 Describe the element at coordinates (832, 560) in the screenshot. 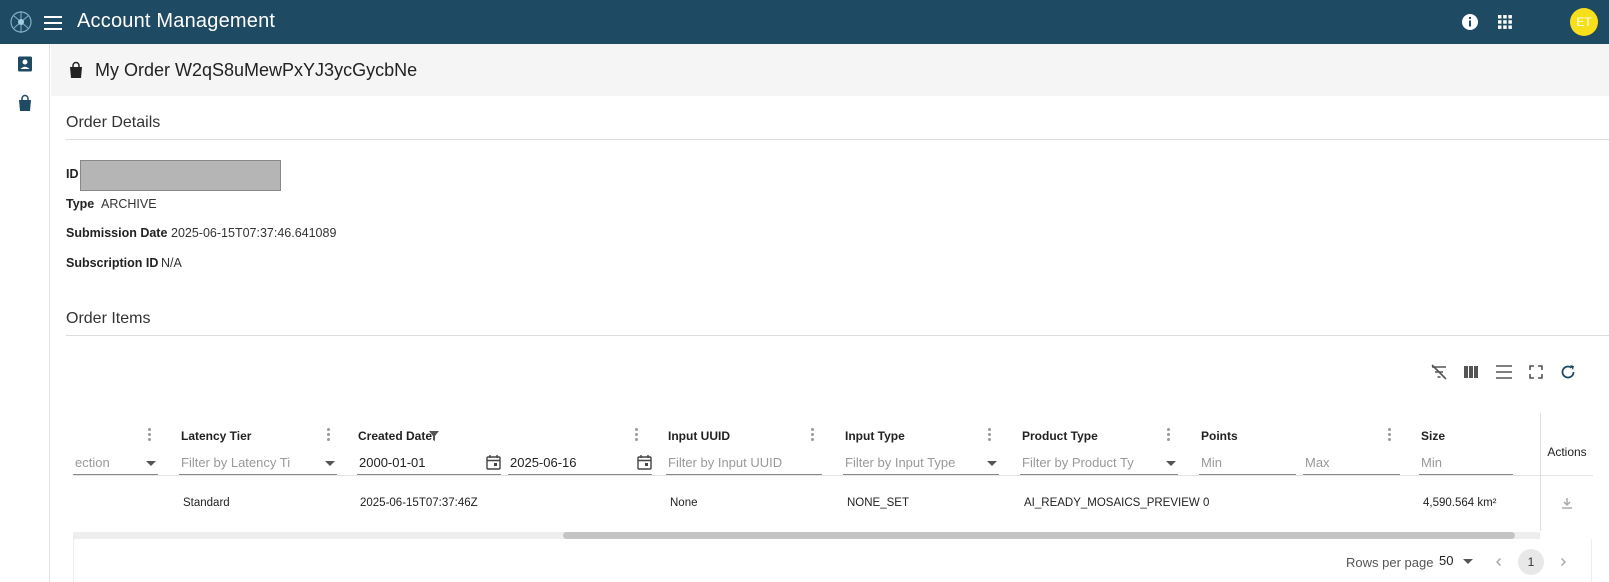

I see `grid-footer: Rows per page 50 1` at that location.